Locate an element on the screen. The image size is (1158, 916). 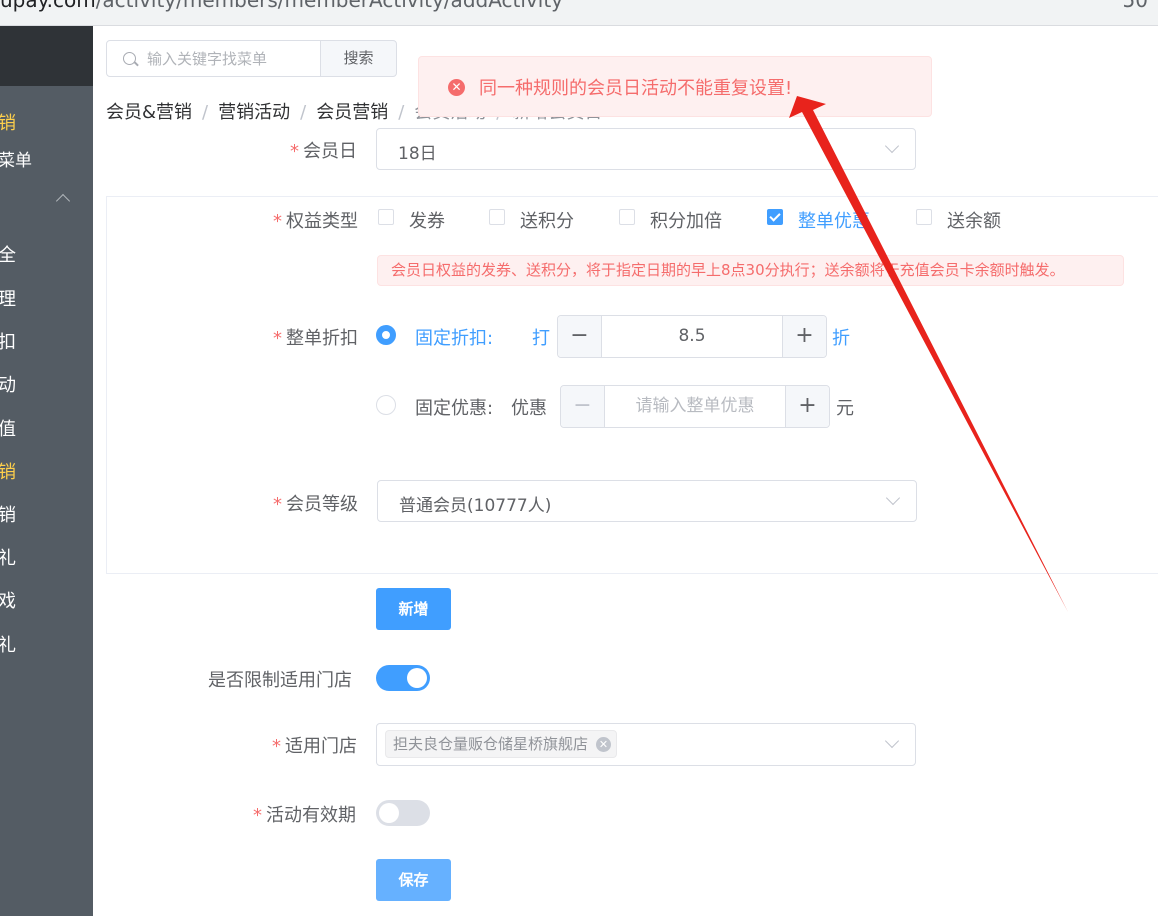
annotation-arrow is located at coordinates (928, 354).